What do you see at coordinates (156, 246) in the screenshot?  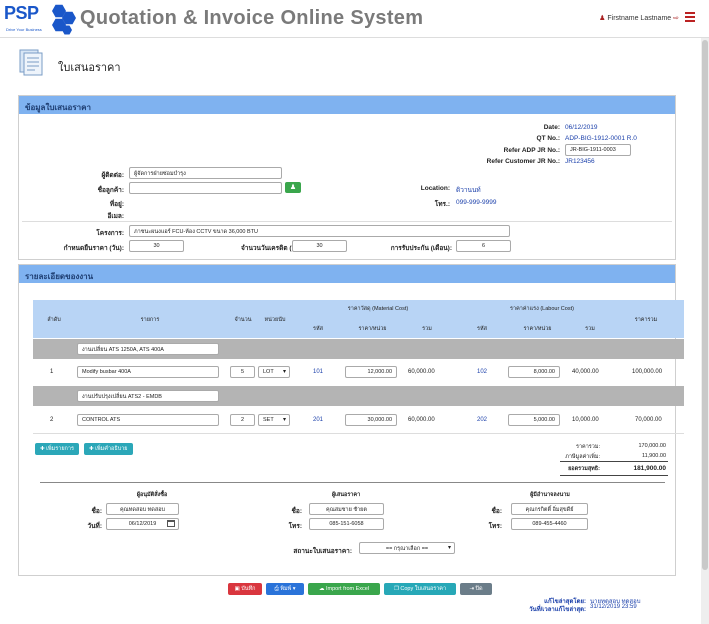 I see `price-validity-input: 30` at bounding box center [156, 246].